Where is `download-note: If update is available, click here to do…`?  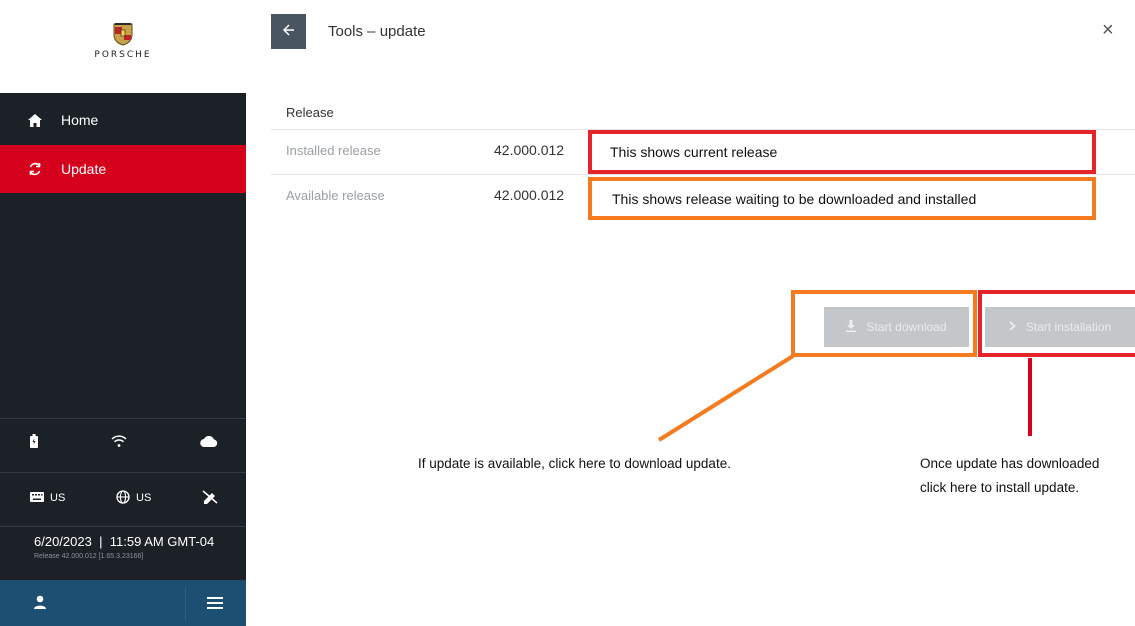
download-note: If update is available, click here to do… is located at coordinates (574, 463).